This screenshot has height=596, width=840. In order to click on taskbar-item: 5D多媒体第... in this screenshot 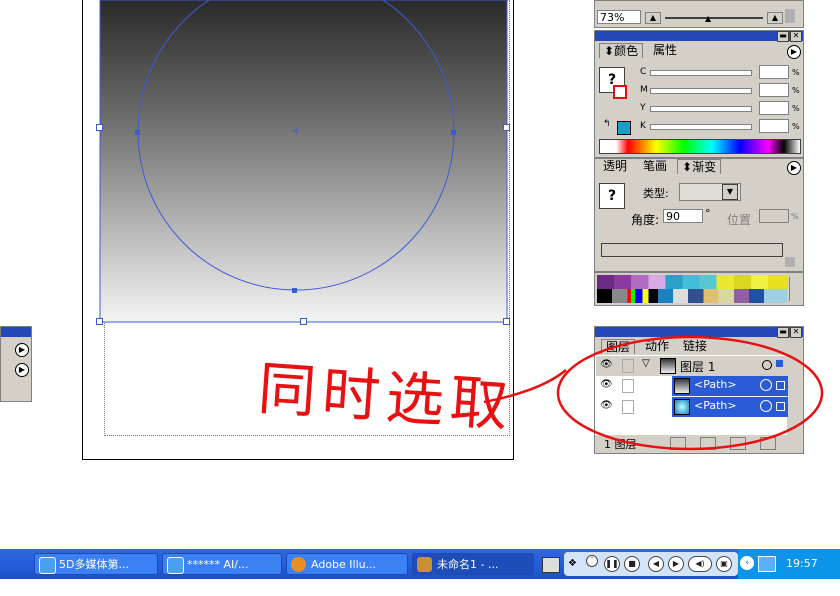, I will do `click(96, 564)`.